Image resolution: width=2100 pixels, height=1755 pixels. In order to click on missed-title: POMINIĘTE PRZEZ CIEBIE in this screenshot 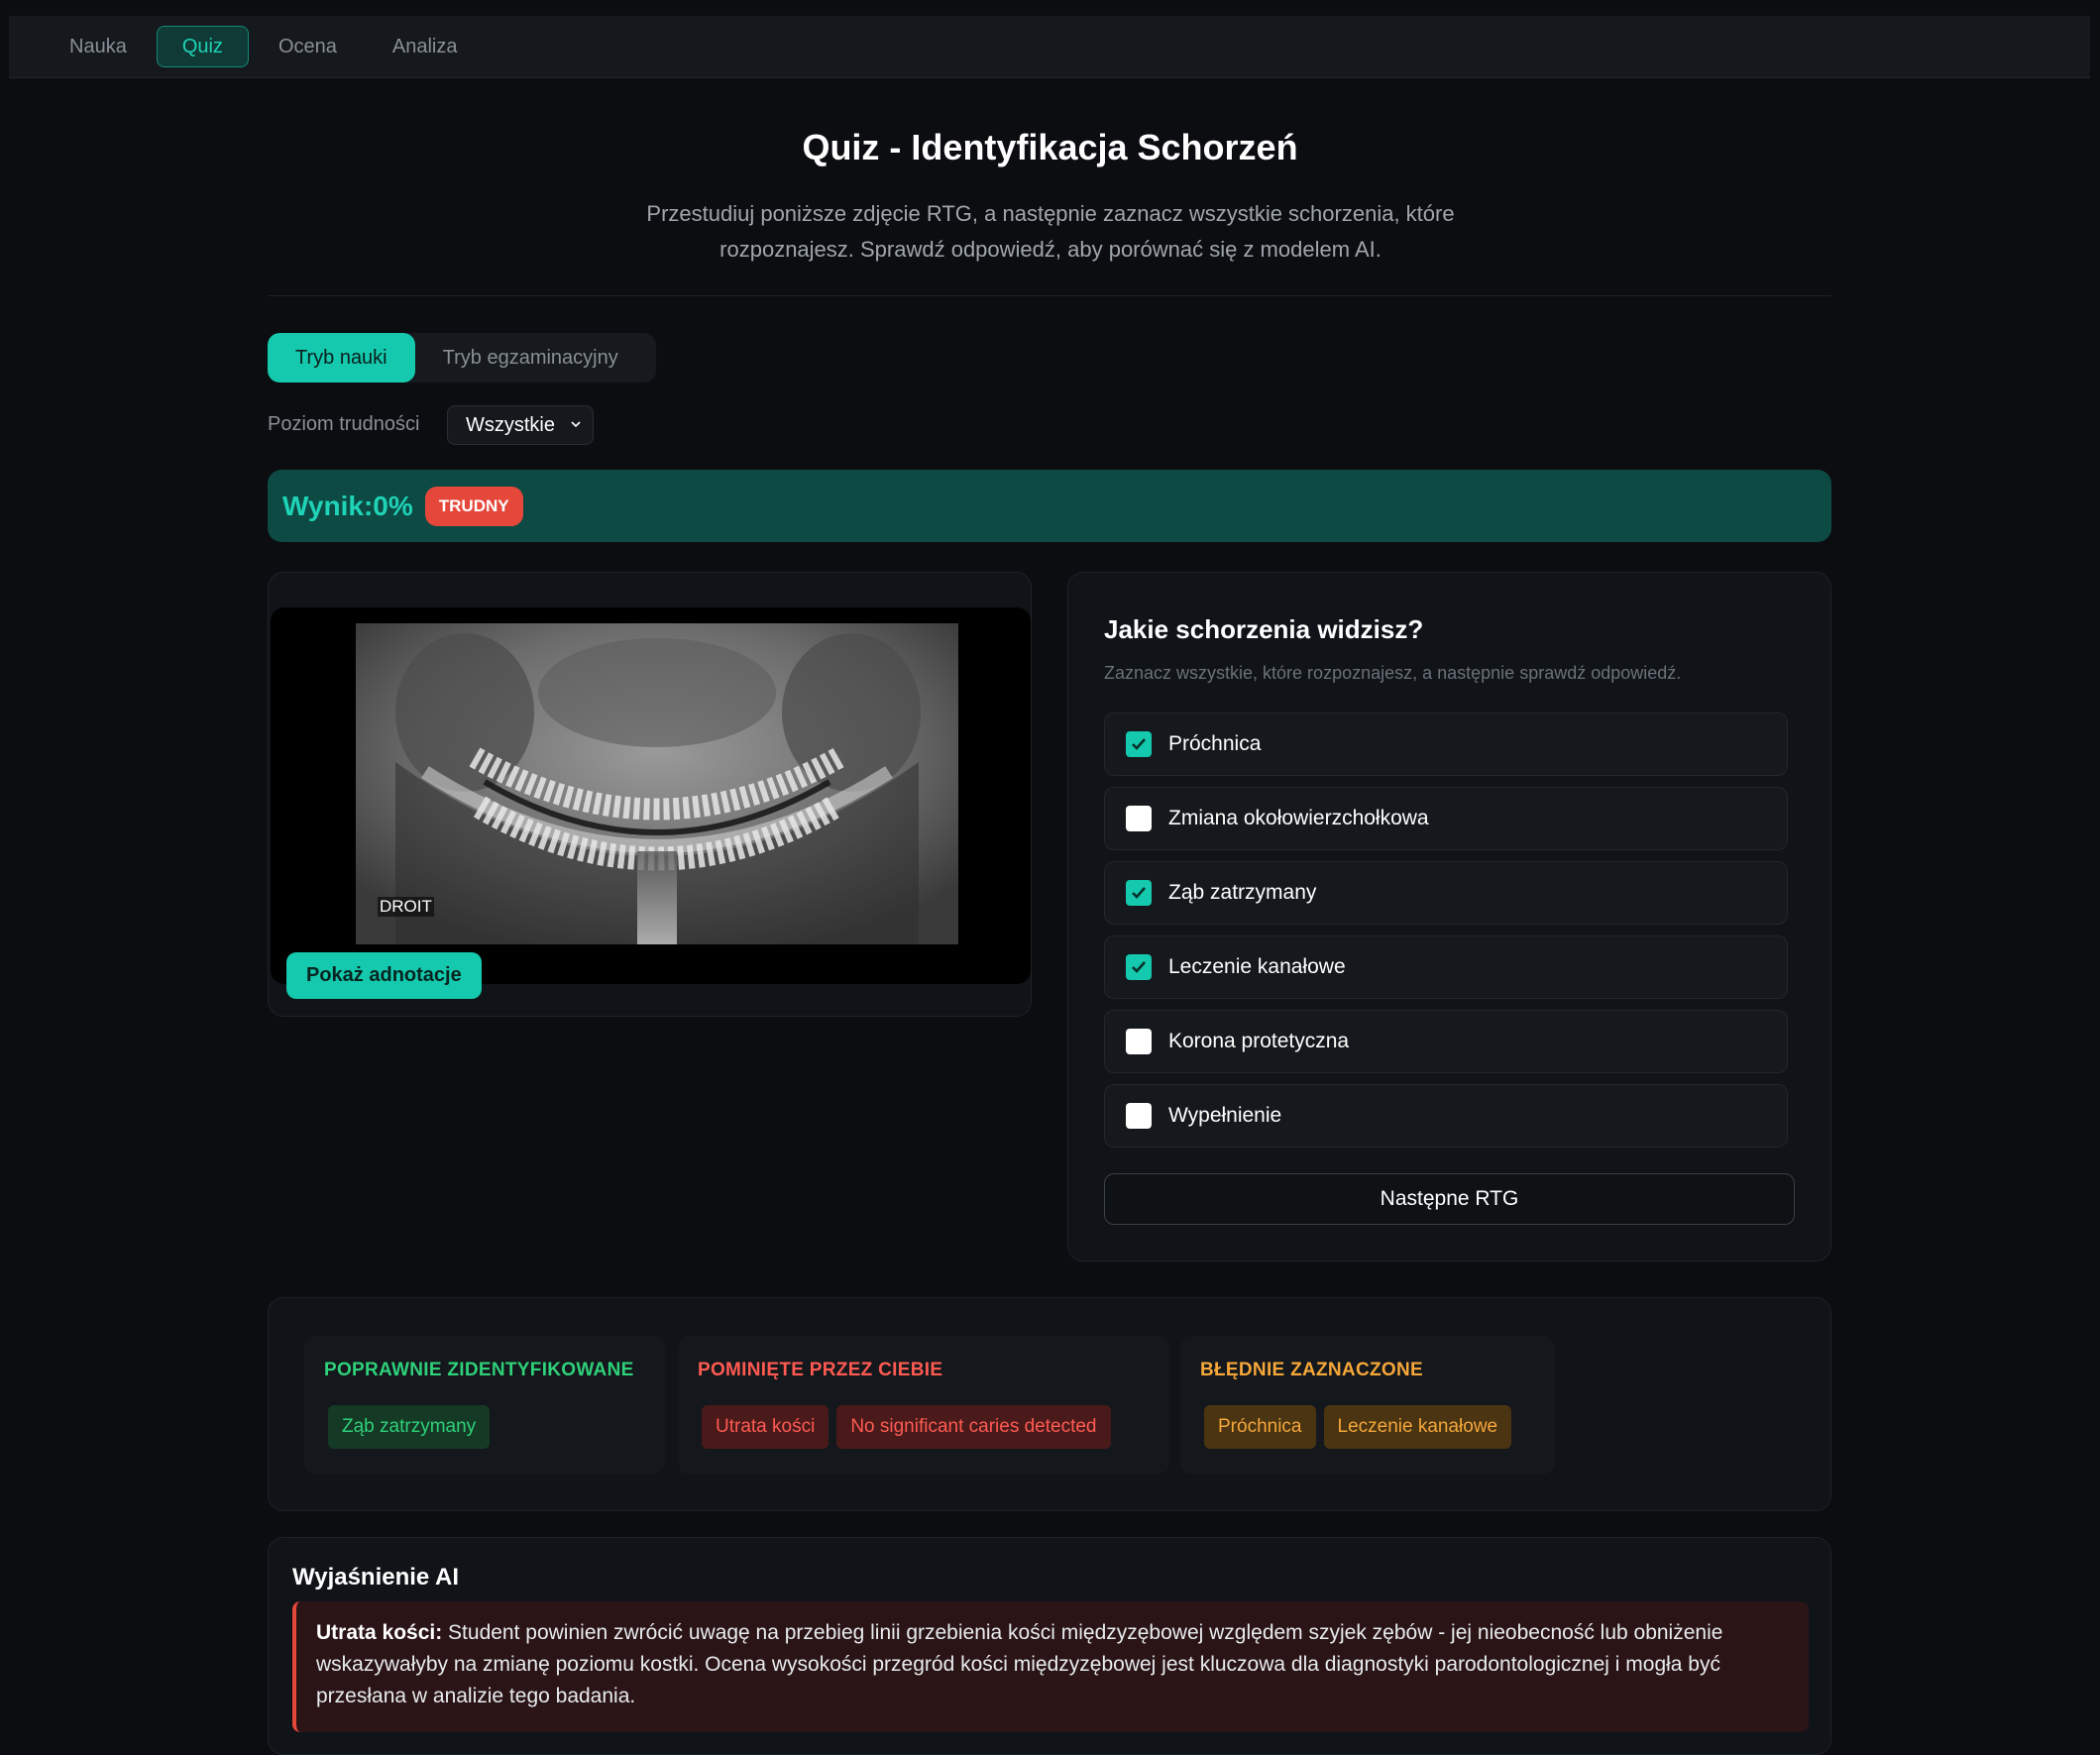, I will do `click(820, 1370)`.